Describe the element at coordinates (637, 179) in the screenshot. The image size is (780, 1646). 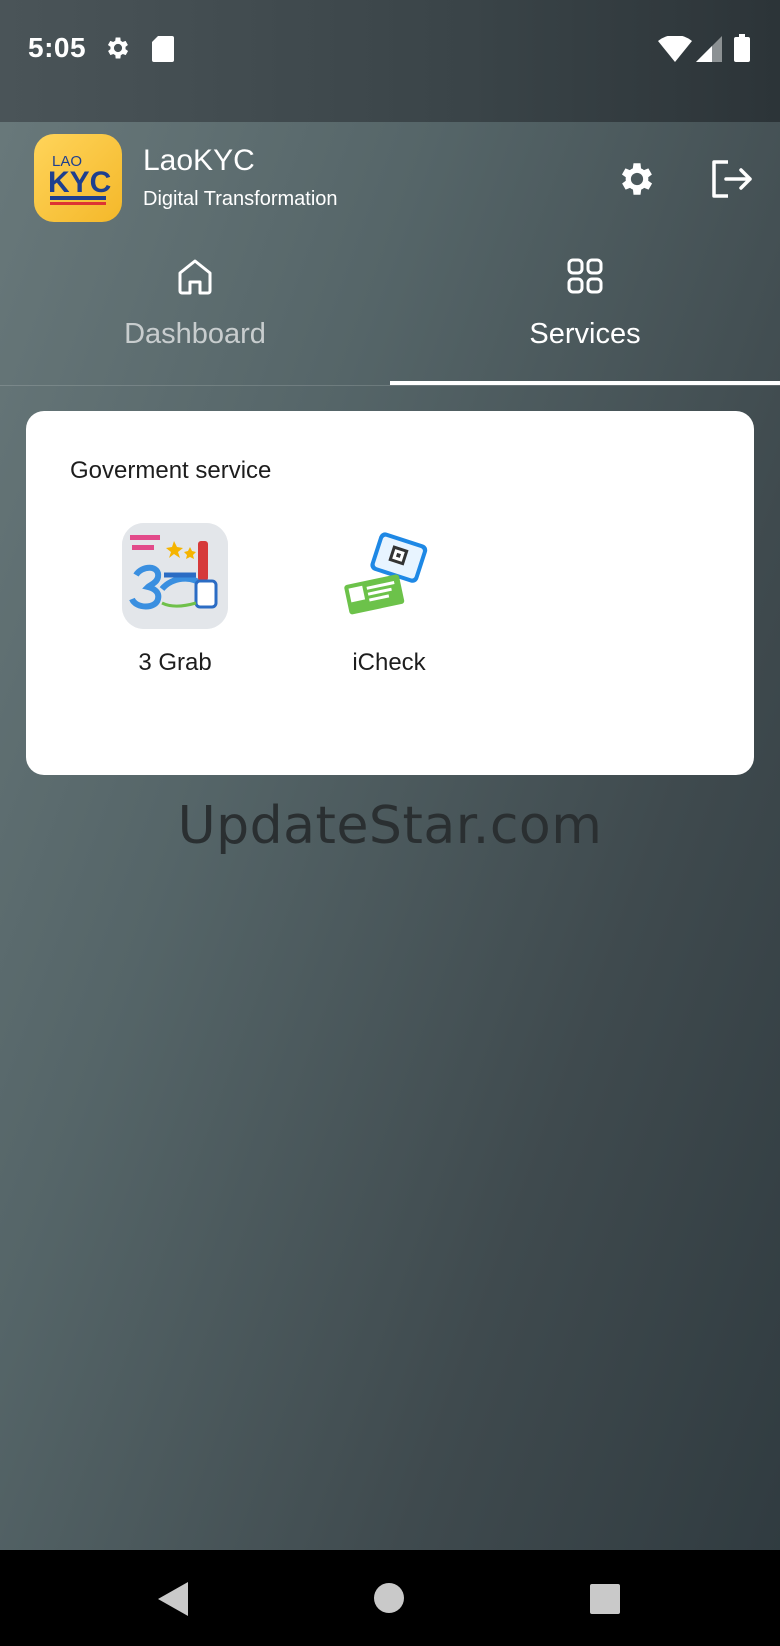
I see `settings-gear-icon` at that location.